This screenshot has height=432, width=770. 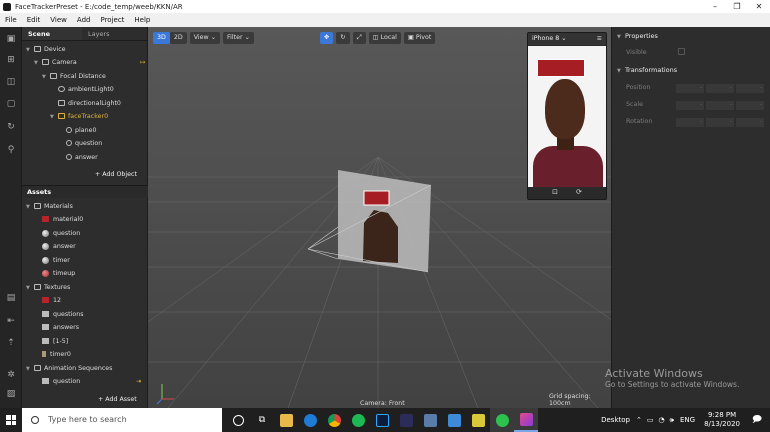 I want to click on tree-item-face-tracker: ▼ faceTracker0, so click(x=79, y=116).